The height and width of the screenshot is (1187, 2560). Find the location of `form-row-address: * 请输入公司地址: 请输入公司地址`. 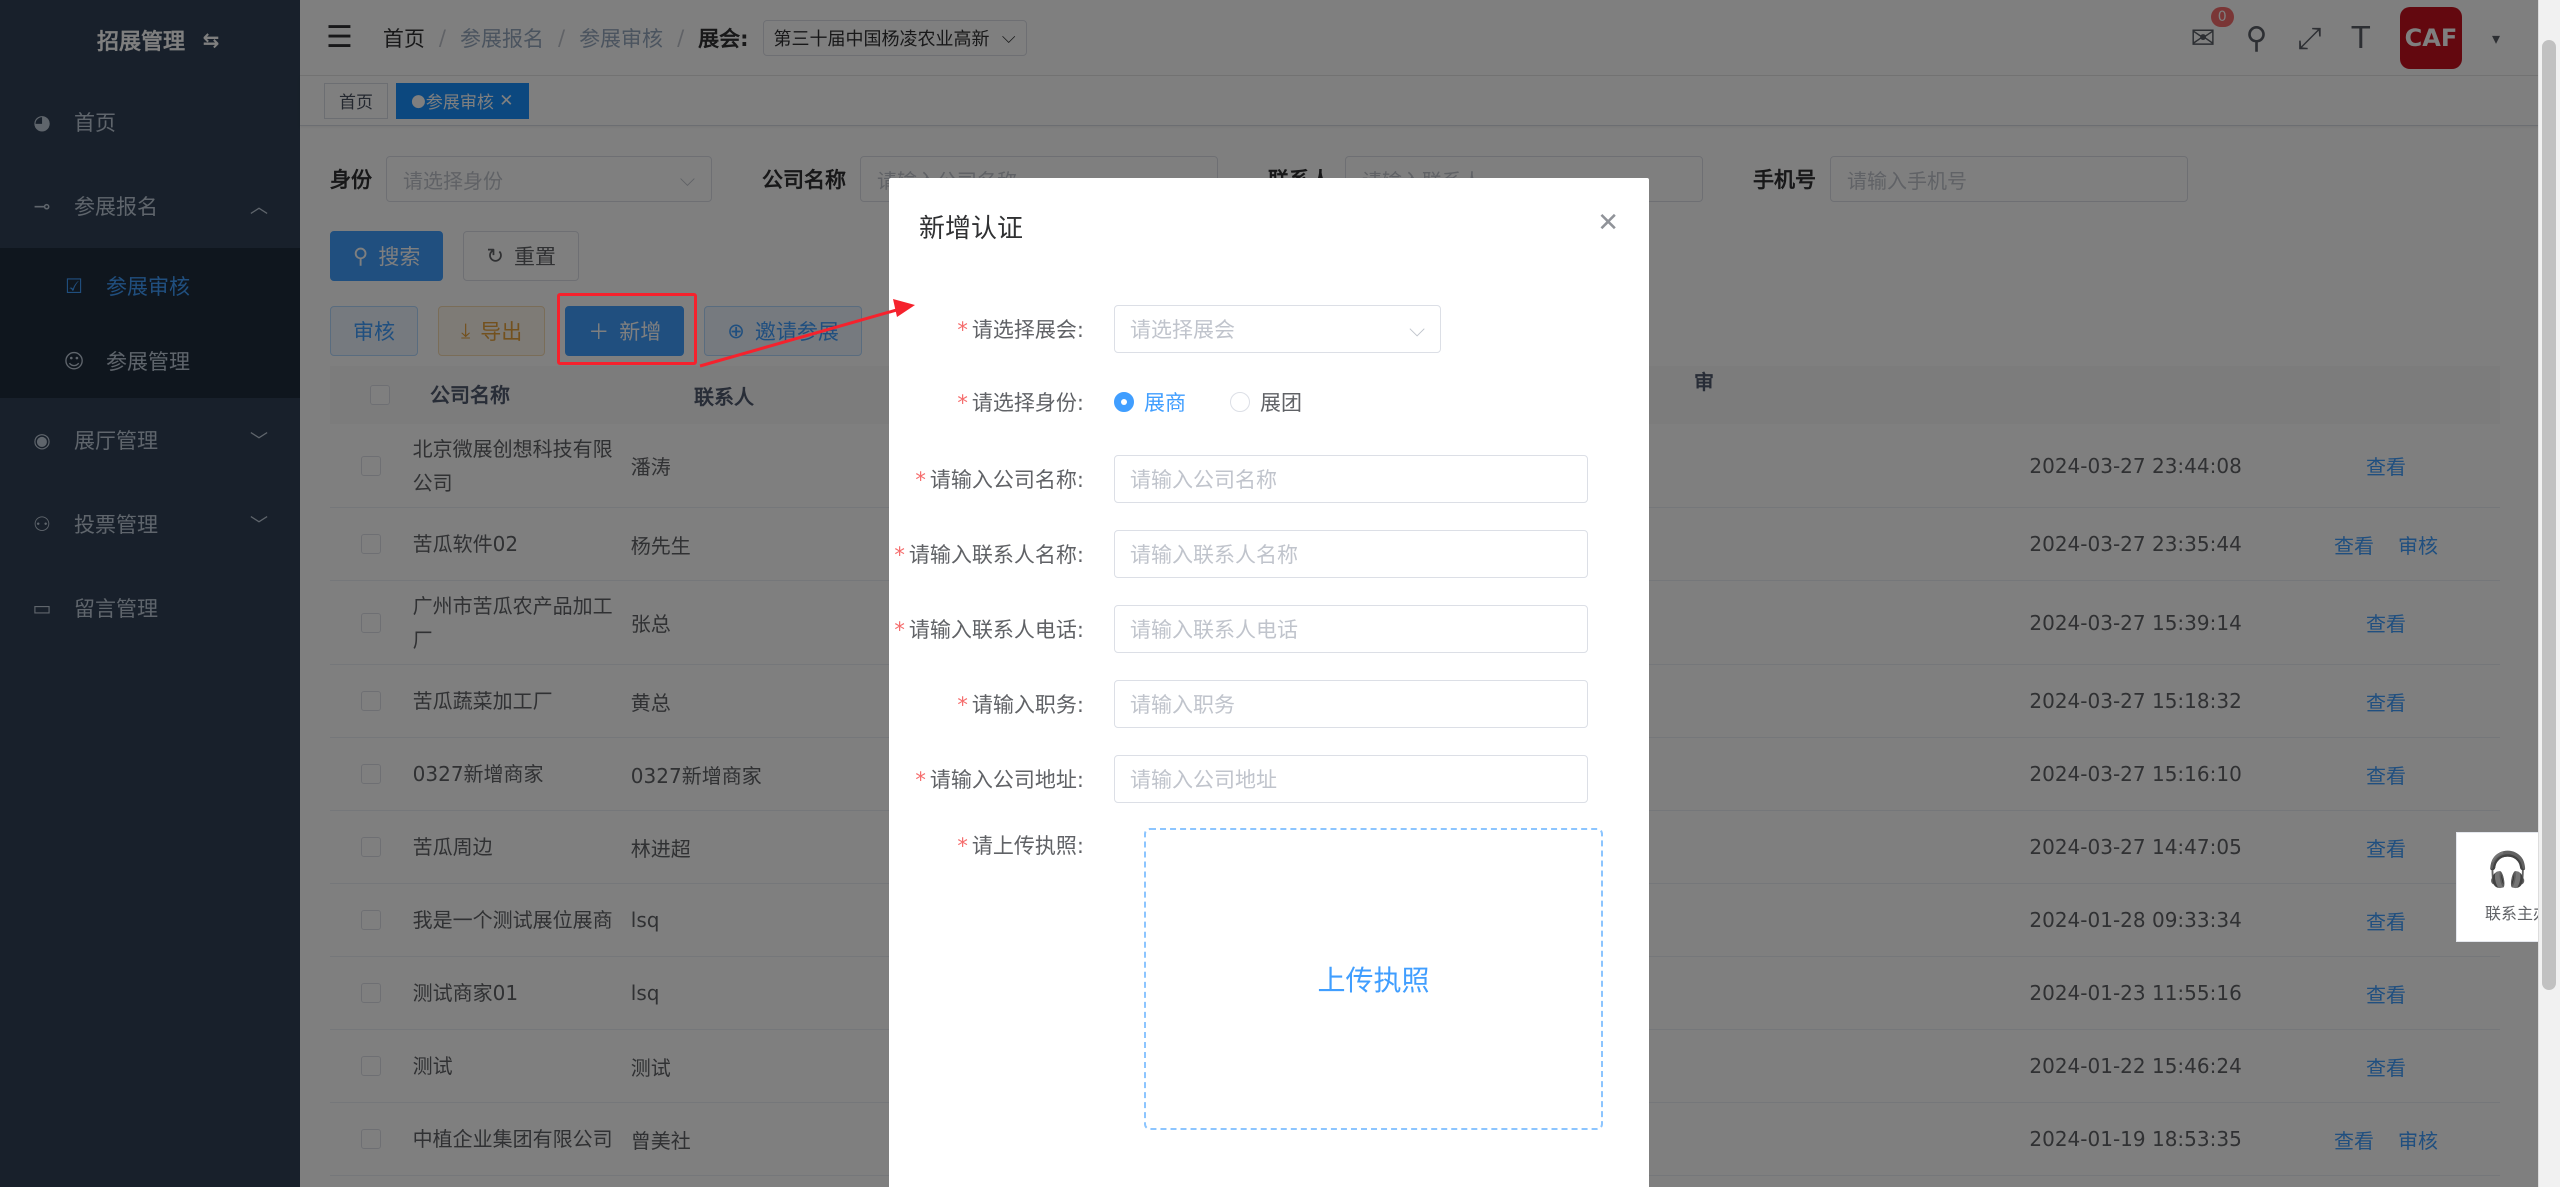

form-row-address: * 请输入公司地址: 请输入公司地址 is located at coordinates (1238, 779).